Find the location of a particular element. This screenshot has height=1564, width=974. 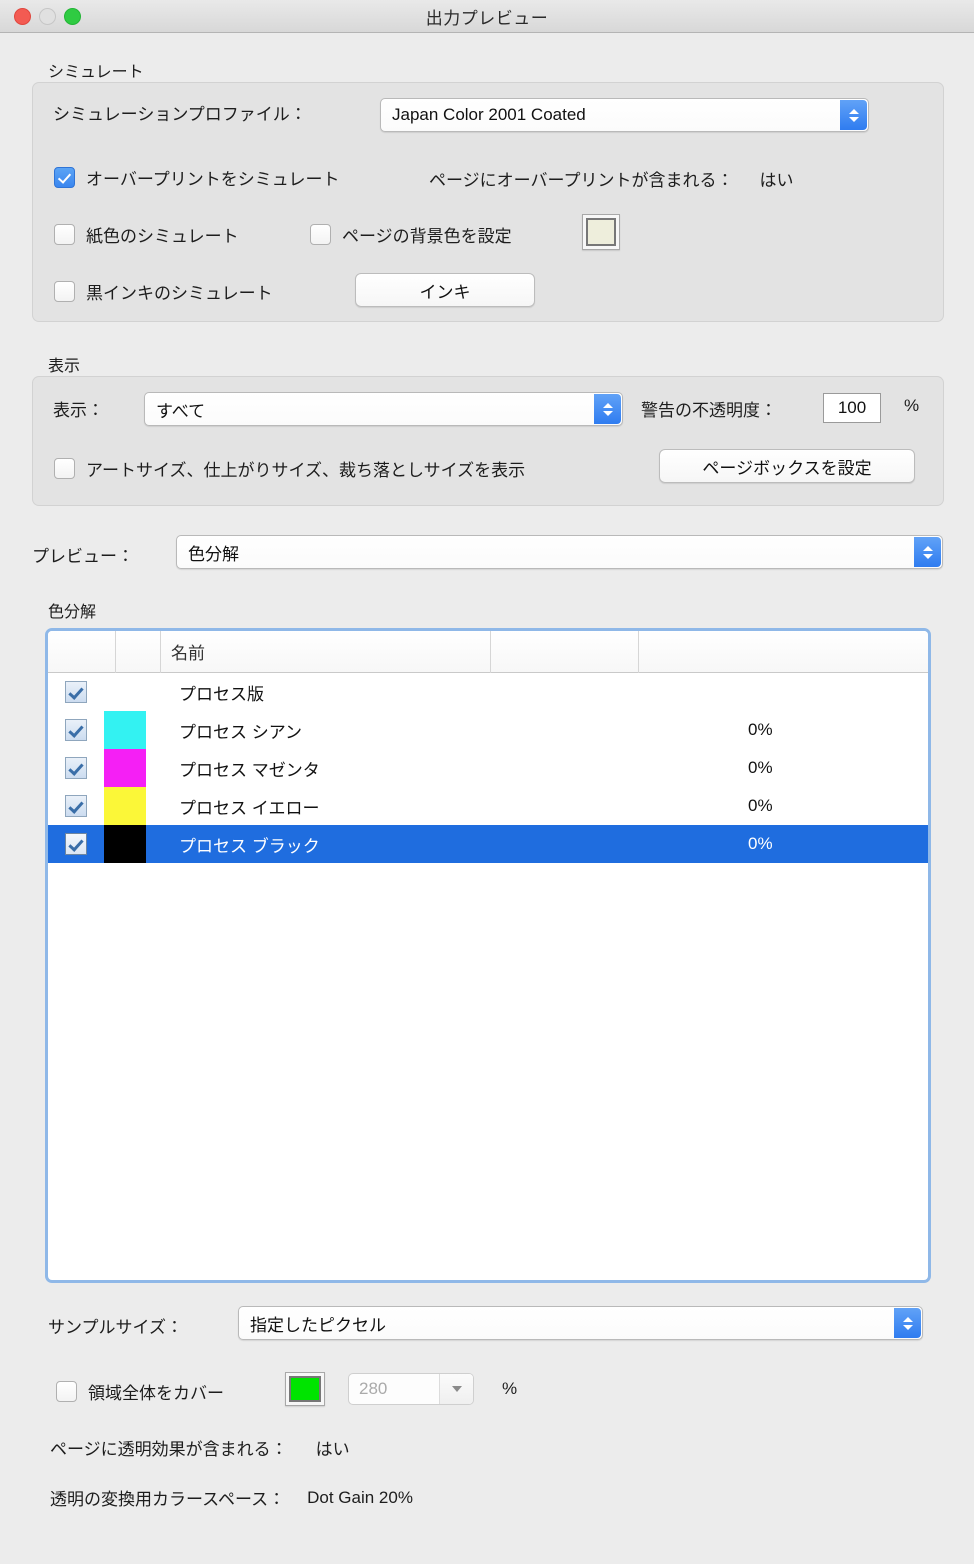

sample-size-label: サンプルサイズ： is located at coordinates (115, 1327).